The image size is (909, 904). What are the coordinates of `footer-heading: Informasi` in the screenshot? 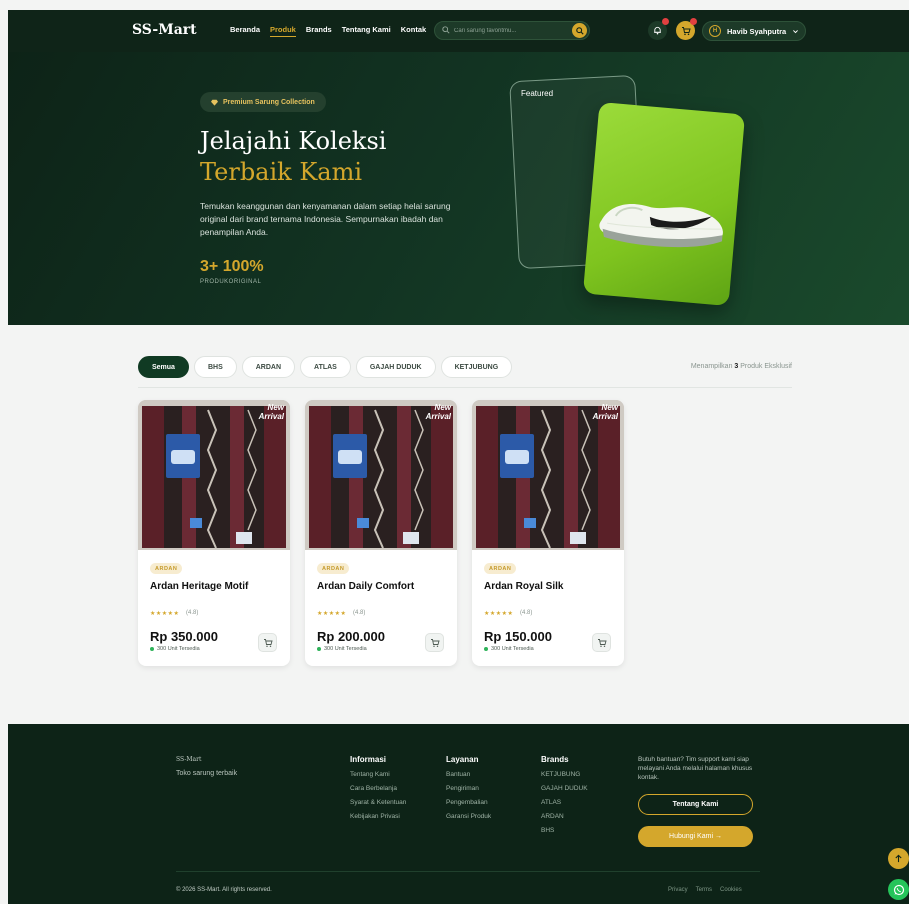 It's located at (368, 759).